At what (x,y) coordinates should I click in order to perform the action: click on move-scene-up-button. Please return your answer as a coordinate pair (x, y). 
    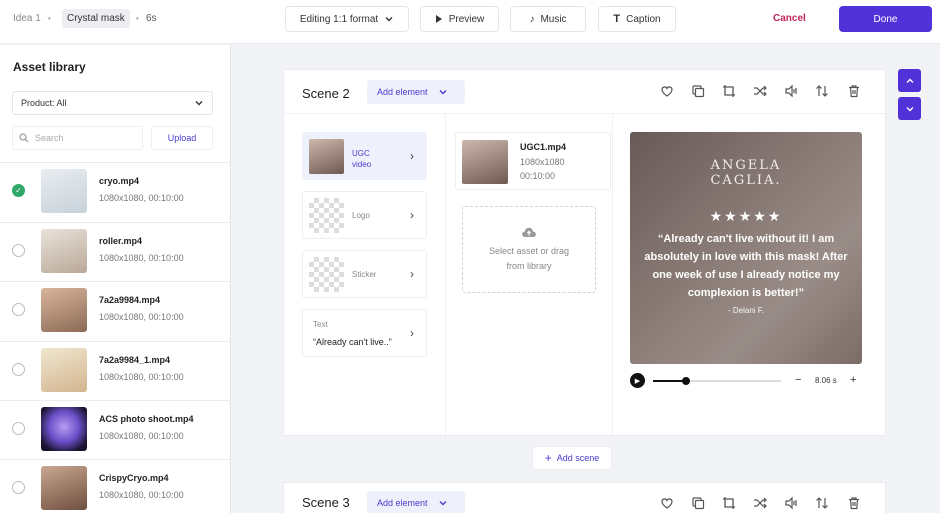
    Looking at the image, I should click on (909, 80).